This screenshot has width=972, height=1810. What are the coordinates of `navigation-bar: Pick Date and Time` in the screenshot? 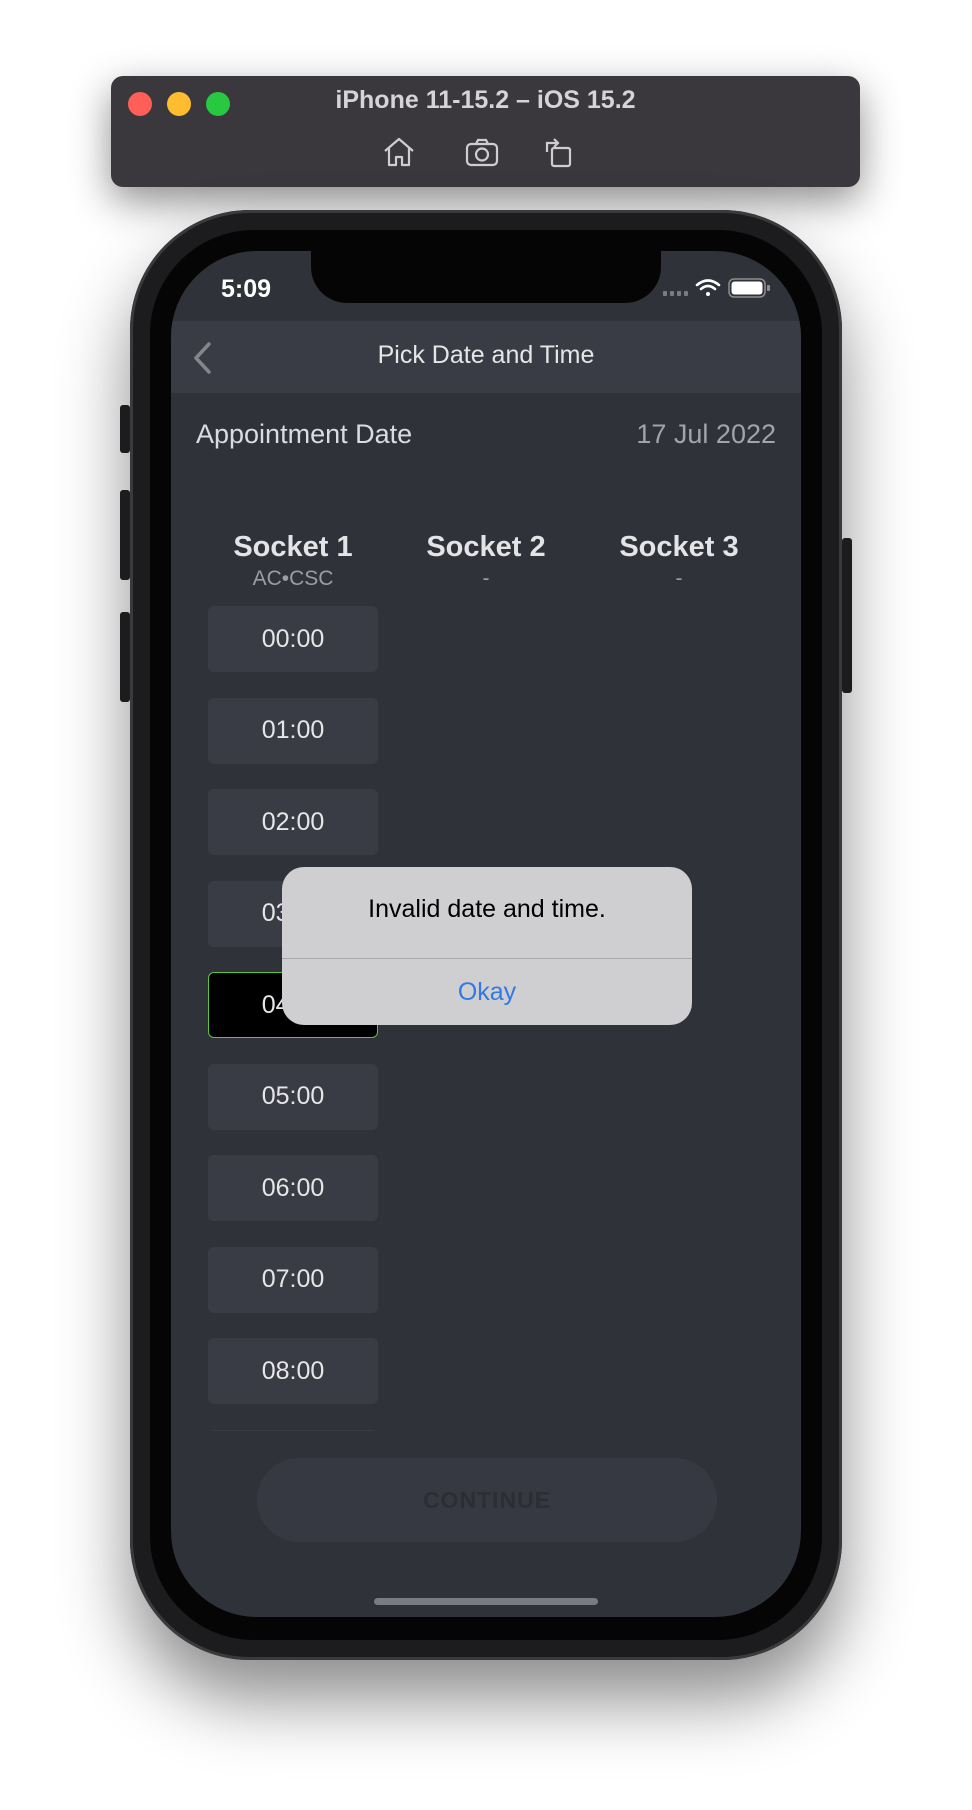 It's located at (486, 357).